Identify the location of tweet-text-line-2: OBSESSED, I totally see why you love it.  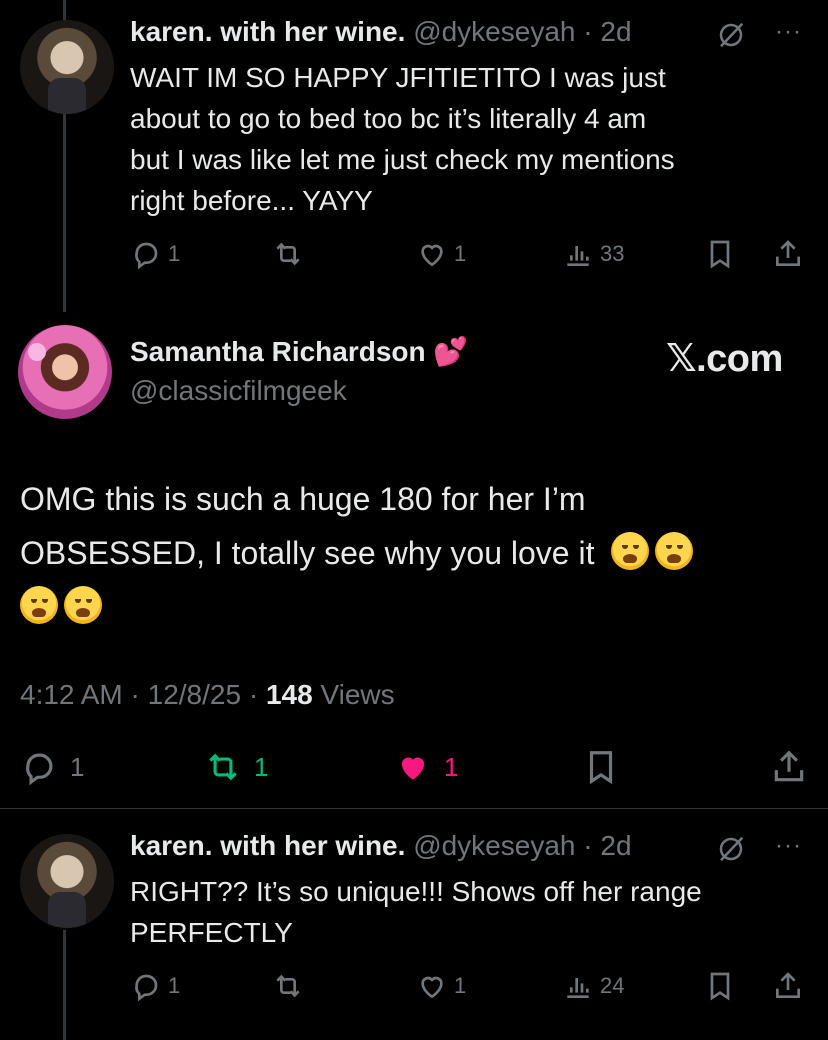
(415, 553).